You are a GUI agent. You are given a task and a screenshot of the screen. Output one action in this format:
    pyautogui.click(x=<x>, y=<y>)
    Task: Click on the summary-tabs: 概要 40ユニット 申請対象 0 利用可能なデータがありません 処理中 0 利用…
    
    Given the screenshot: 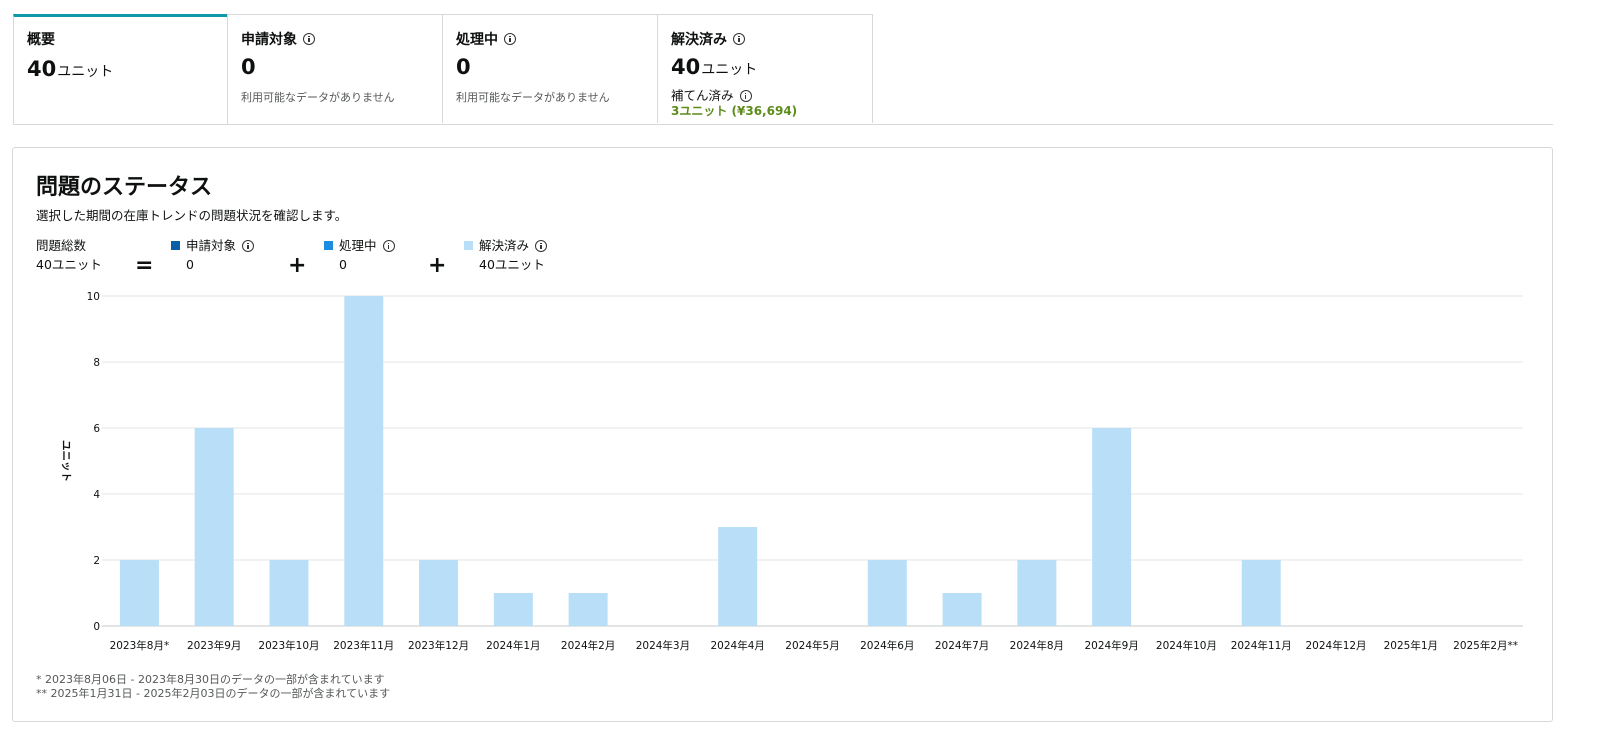 What is the action you would take?
    pyautogui.click(x=783, y=69)
    